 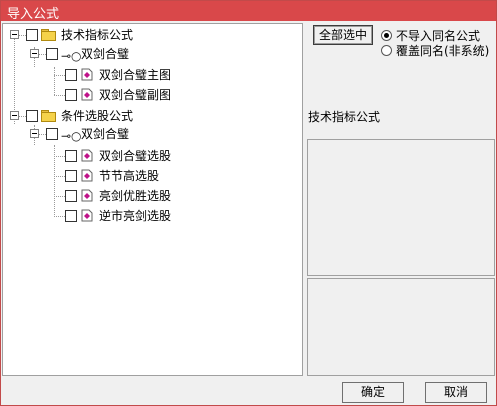 I want to click on tree-item-label: 双剑合璧选股, so click(x=135, y=156).